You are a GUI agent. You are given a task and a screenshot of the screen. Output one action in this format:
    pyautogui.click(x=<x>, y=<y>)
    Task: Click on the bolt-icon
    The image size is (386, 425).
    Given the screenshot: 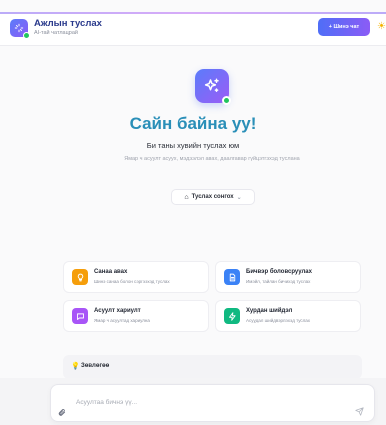 What is the action you would take?
    pyautogui.click(x=232, y=316)
    